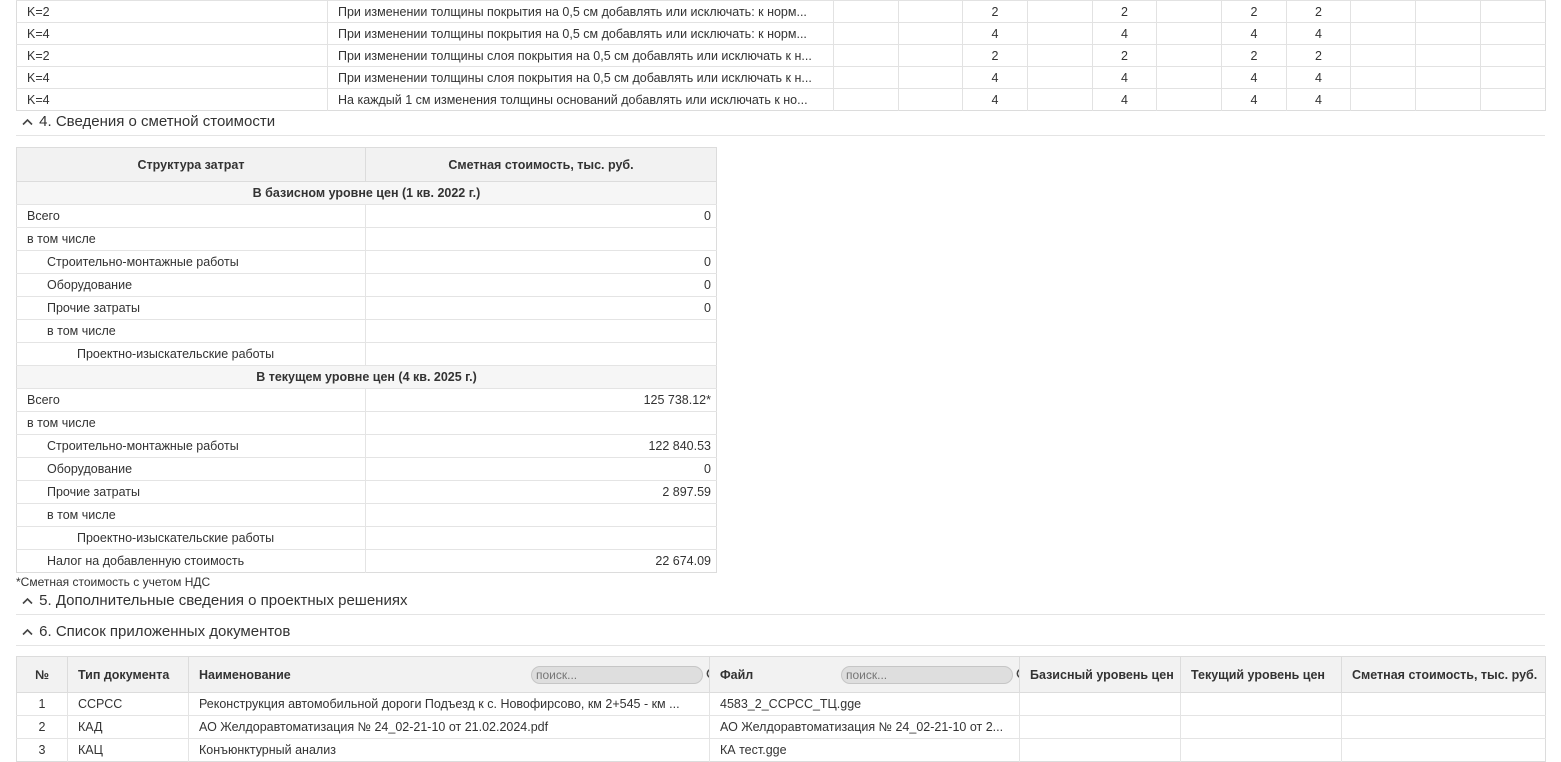 The height and width of the screenshot is (762, 1561). What do you see at coordinates (165, 631) in the screenshot?
I see `section-6-title: 6. Список приложенных документов` at bounding box center [165, 631].